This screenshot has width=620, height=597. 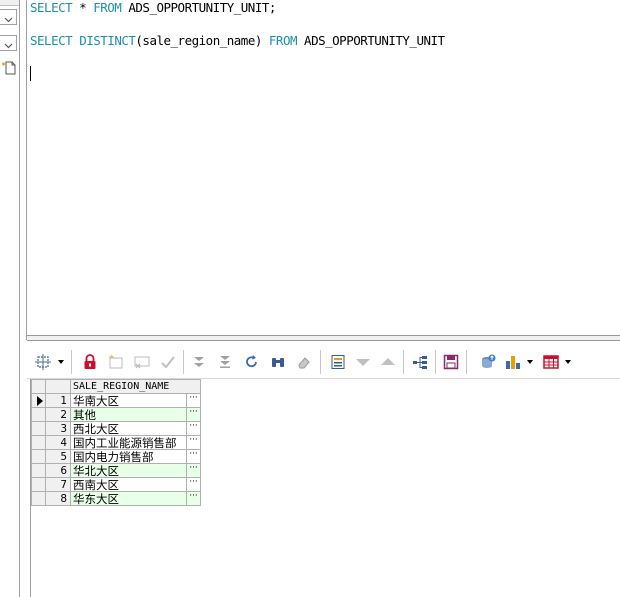 I want to click on cell-sale-region-name: 华南大区, so click(x=128, y=400).